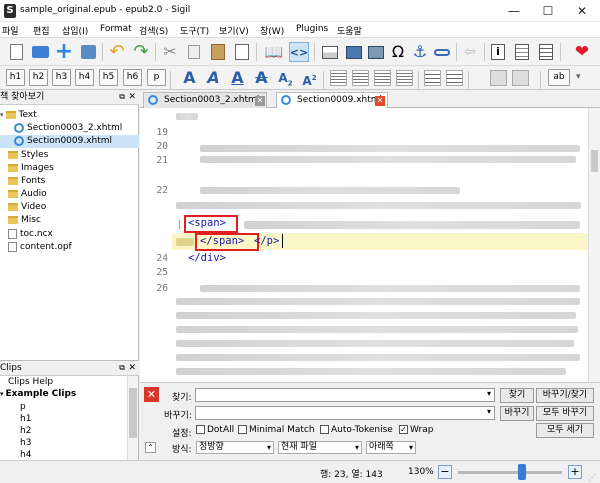  What do you see at coordinates (403, 429) in the screenshot?
I see `checkbox-checked-icon: ✓` at bounding box center [403, 429].